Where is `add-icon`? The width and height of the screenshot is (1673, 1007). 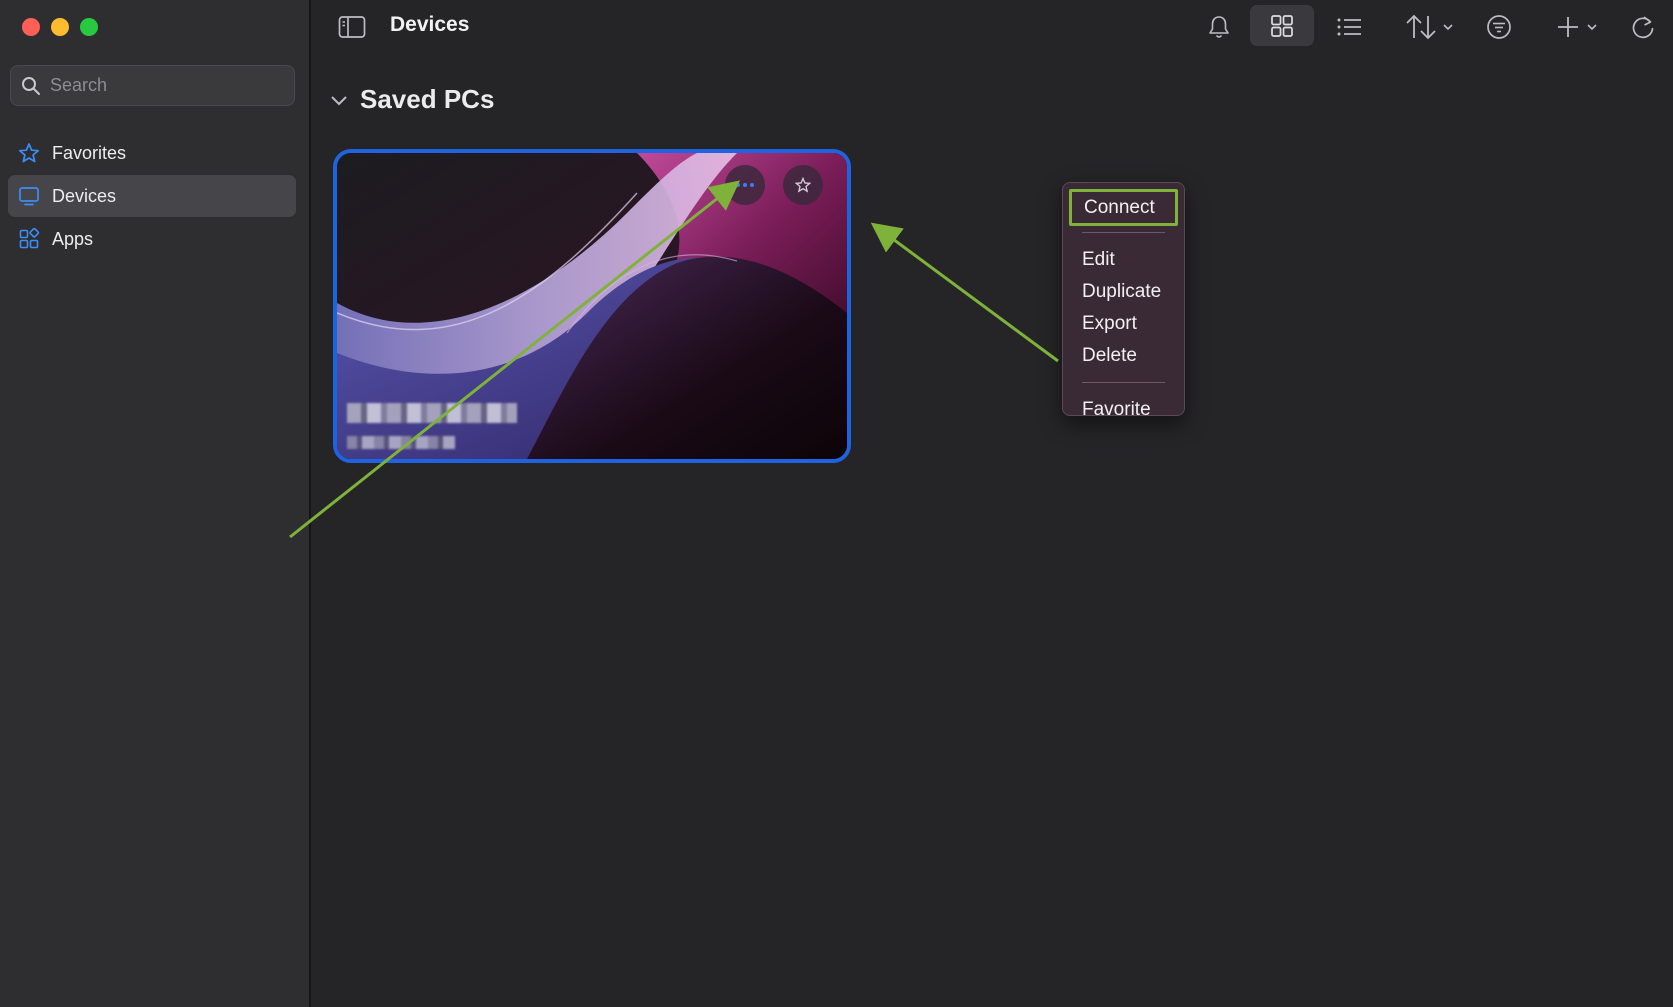
add-icon is located at coordinates (1577, 27).